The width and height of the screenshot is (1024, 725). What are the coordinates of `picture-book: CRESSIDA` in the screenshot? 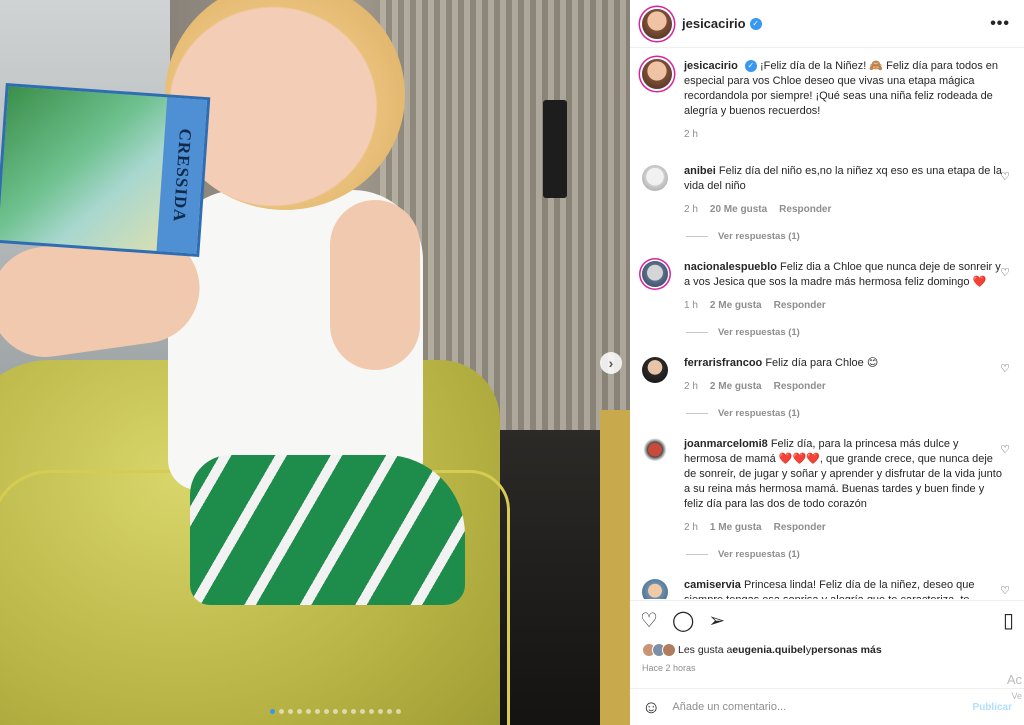 It's located at (105, 170).